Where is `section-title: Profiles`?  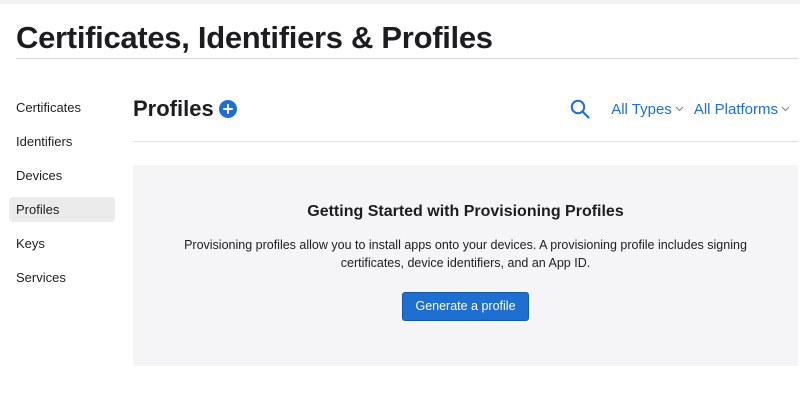
section-title: Profiles is located at coordinates (173, 108).